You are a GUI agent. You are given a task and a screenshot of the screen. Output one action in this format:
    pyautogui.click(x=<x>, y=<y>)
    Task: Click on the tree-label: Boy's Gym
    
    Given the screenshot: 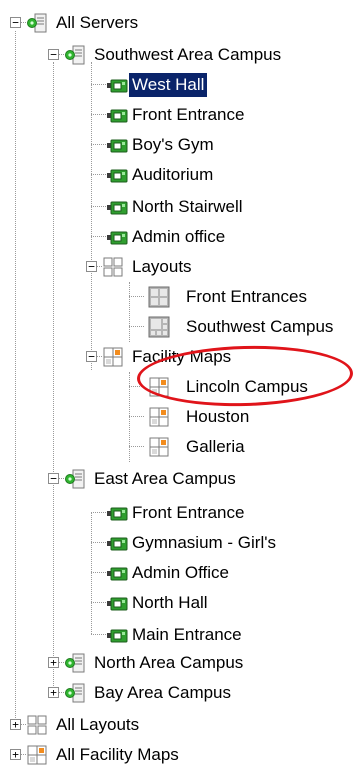 What is the action you would take?
    pyautogui.click(x=173, y=145)
    